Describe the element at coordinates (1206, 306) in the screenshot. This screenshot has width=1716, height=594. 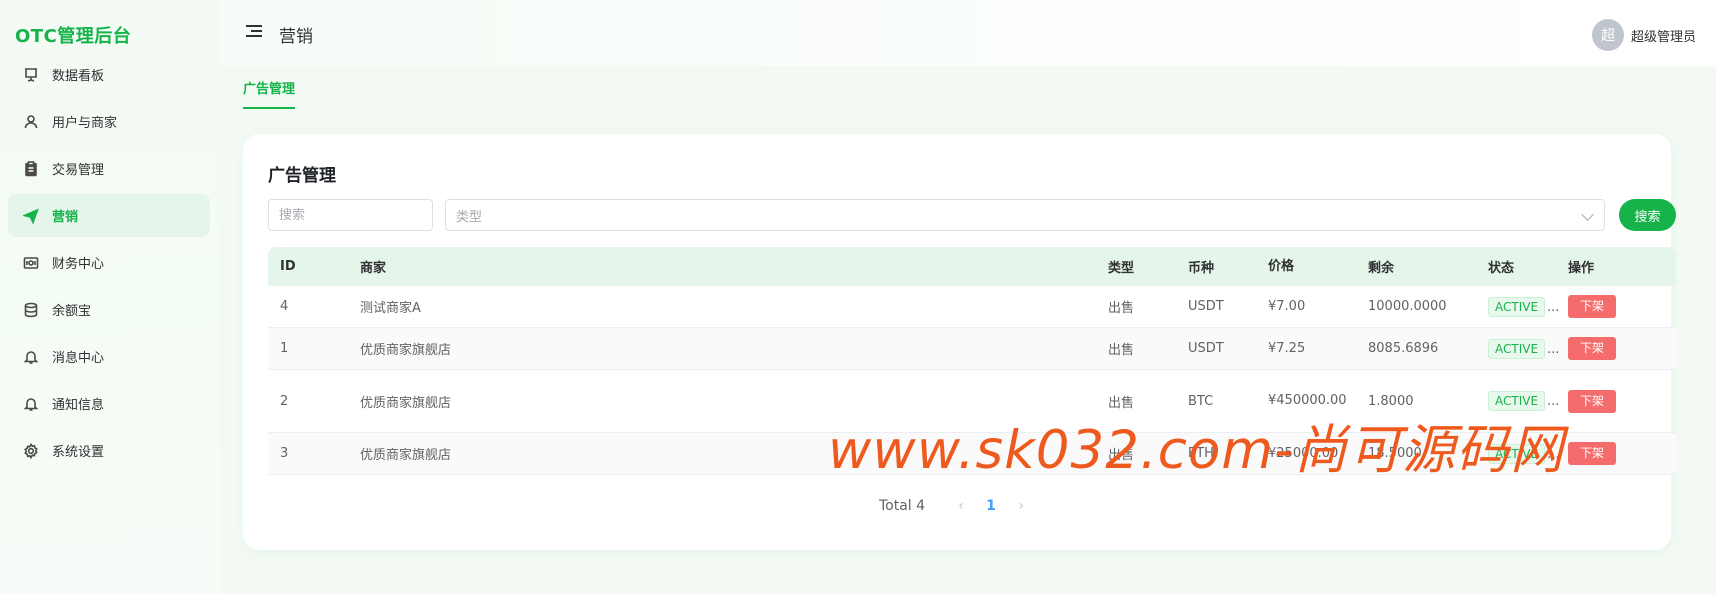
I see `cell-coin: USDT` at that location.